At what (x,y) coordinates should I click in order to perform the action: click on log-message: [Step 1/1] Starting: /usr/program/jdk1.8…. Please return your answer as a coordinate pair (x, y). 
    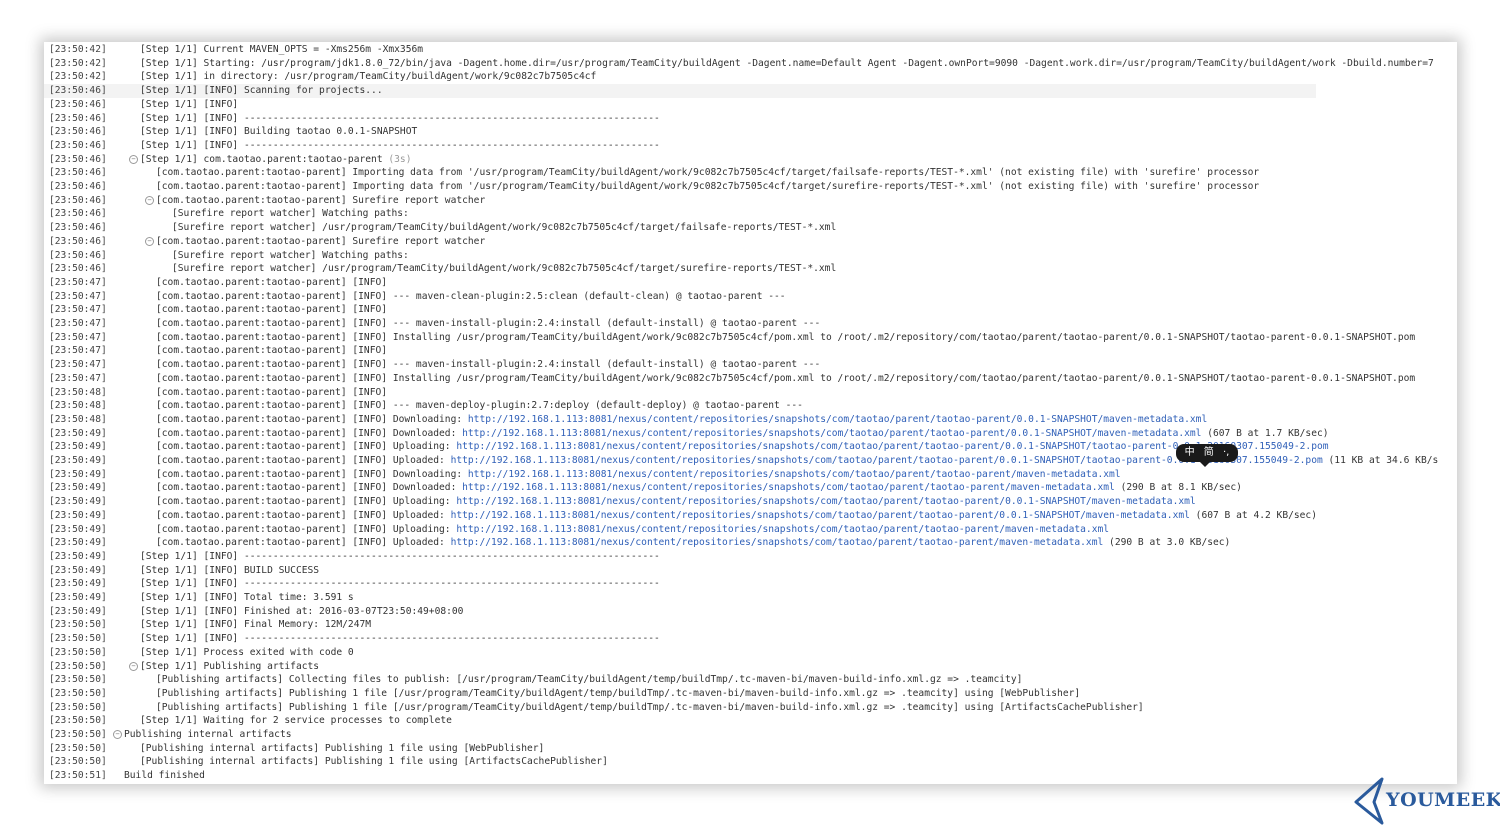
    Looking at the image, I should click on (787, 63).